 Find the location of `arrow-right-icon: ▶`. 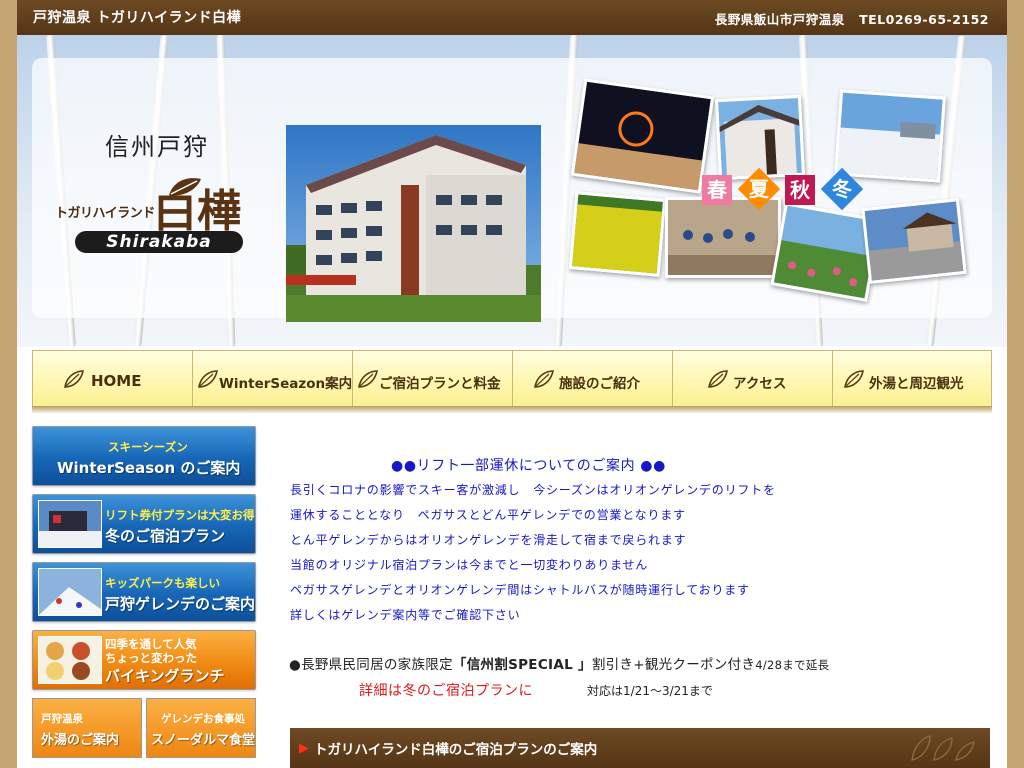

arrow-right-icon: ▶ is located at coordinates (304, 748).